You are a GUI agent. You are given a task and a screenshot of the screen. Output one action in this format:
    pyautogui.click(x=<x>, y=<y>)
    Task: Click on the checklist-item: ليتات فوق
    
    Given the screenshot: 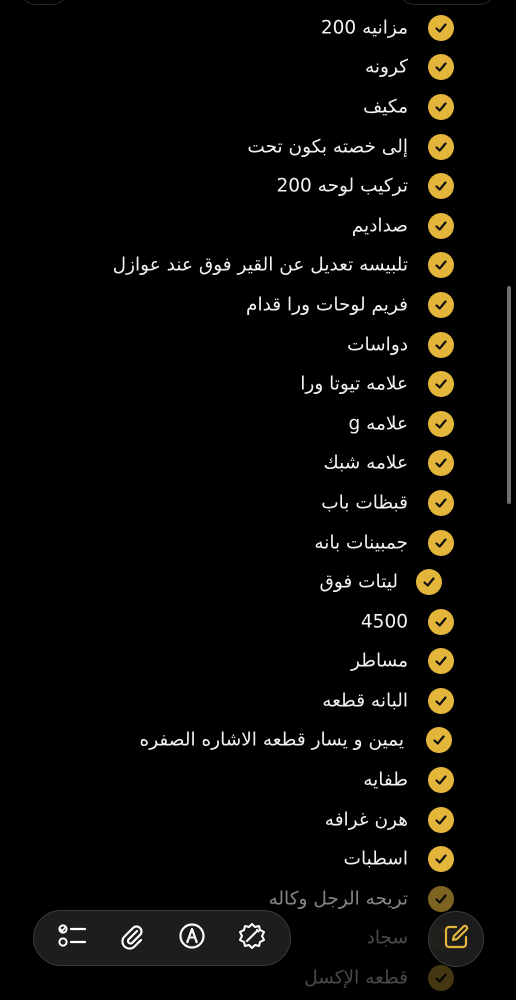 What is the action you would take?
    pyautogui.click(x=258, y=582)
    